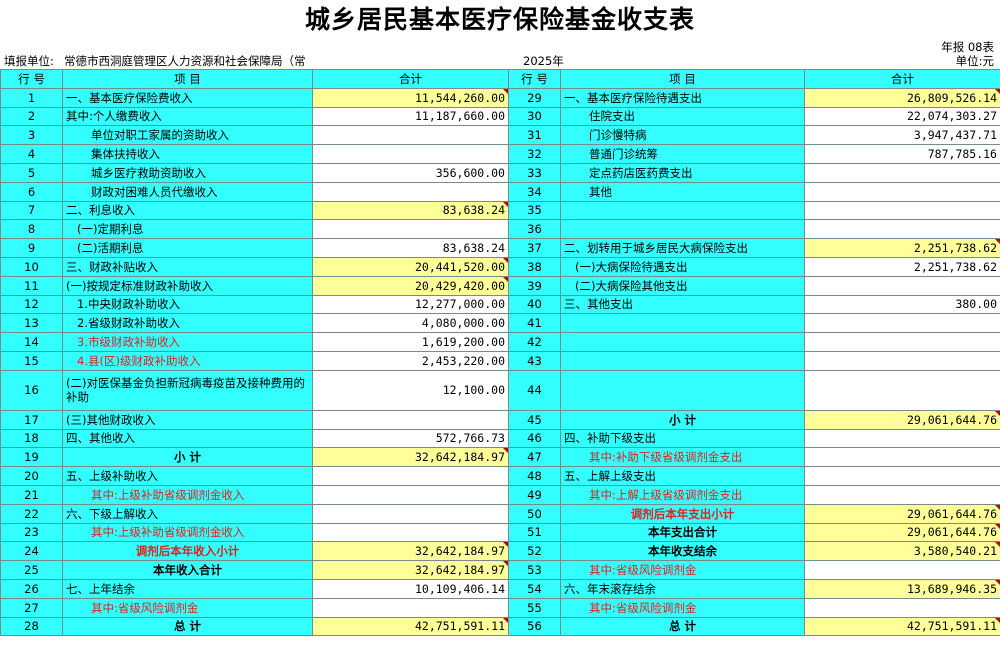  Describe the element at coordinates (31, 419) in the screenshot. I see `row-number: 17` at that location.